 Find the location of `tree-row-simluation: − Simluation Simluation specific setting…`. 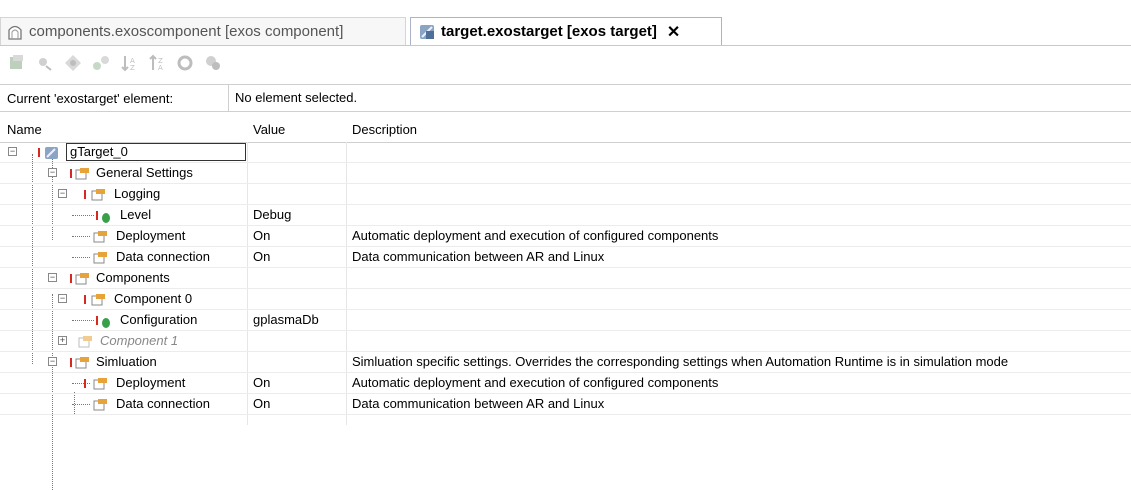

tree-row-simluation: − Simluation Simluation specific setting… is located at coordinates (565, 362).